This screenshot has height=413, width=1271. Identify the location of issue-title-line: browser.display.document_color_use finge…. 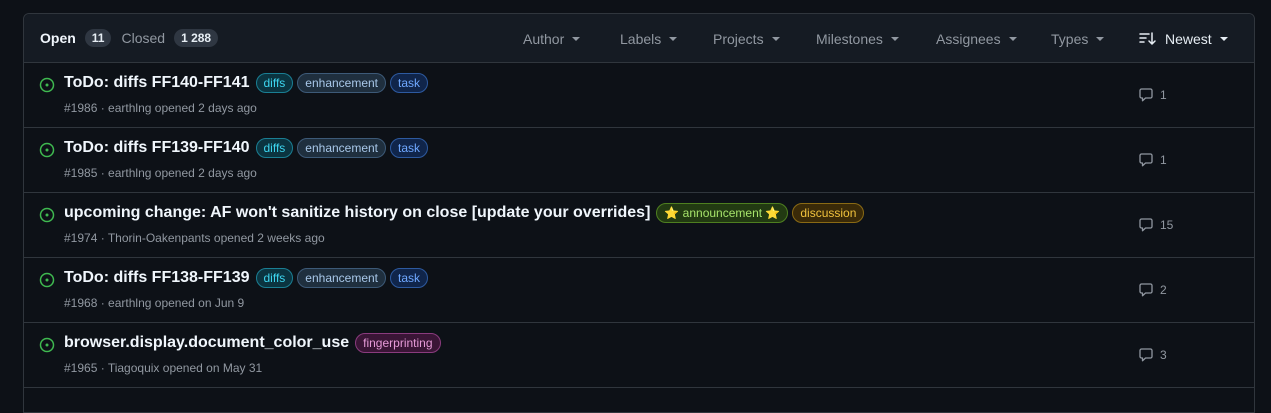
(252, 343).